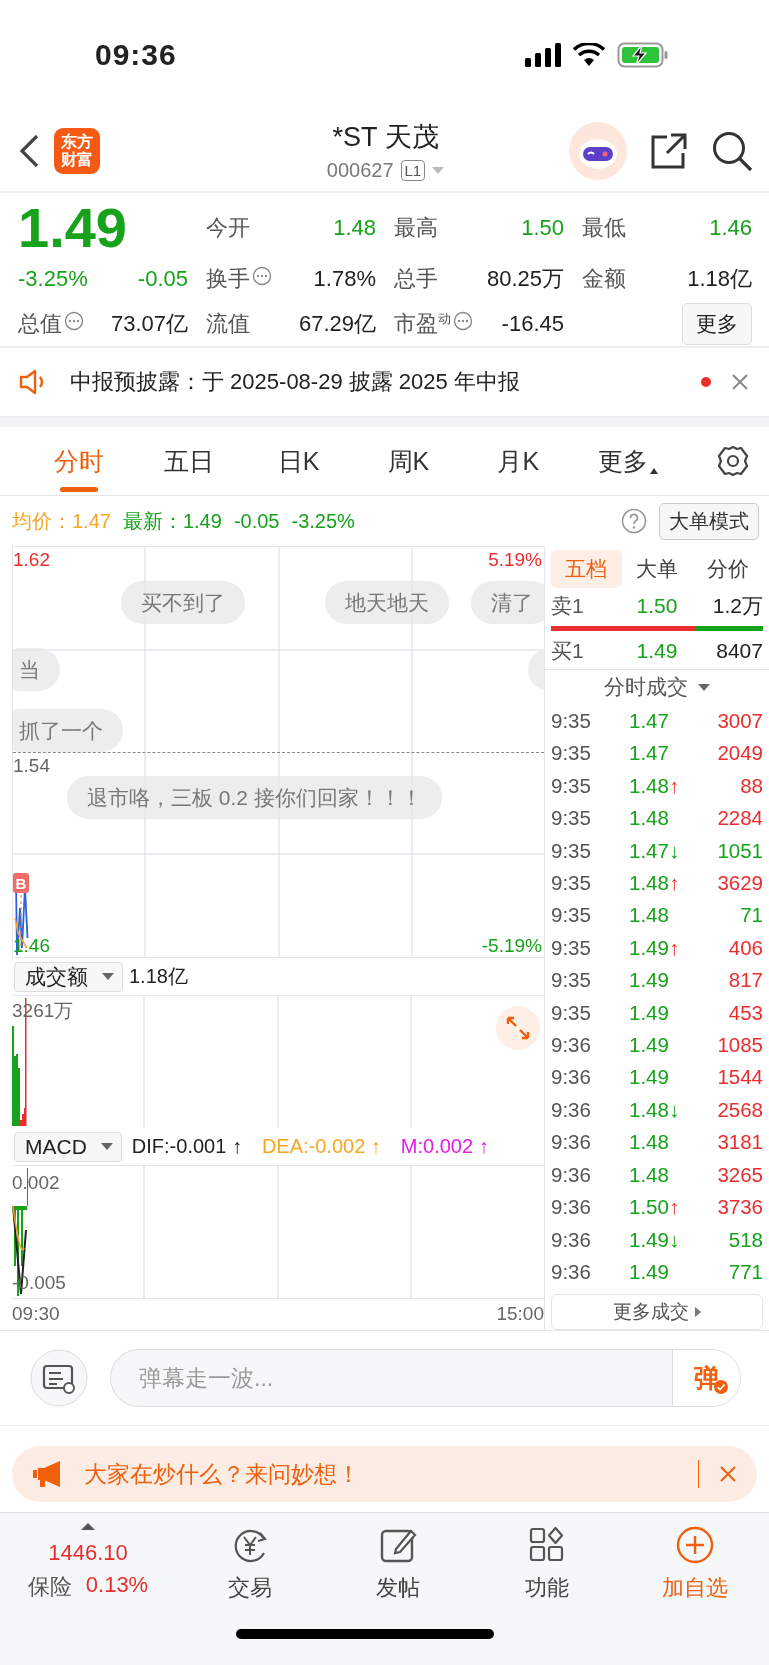 The image size is (769, 1665). What do you see at coordinates (717, 324) in the screenshot?
I see `more-button: 更多` at bounding box center [717, 324].